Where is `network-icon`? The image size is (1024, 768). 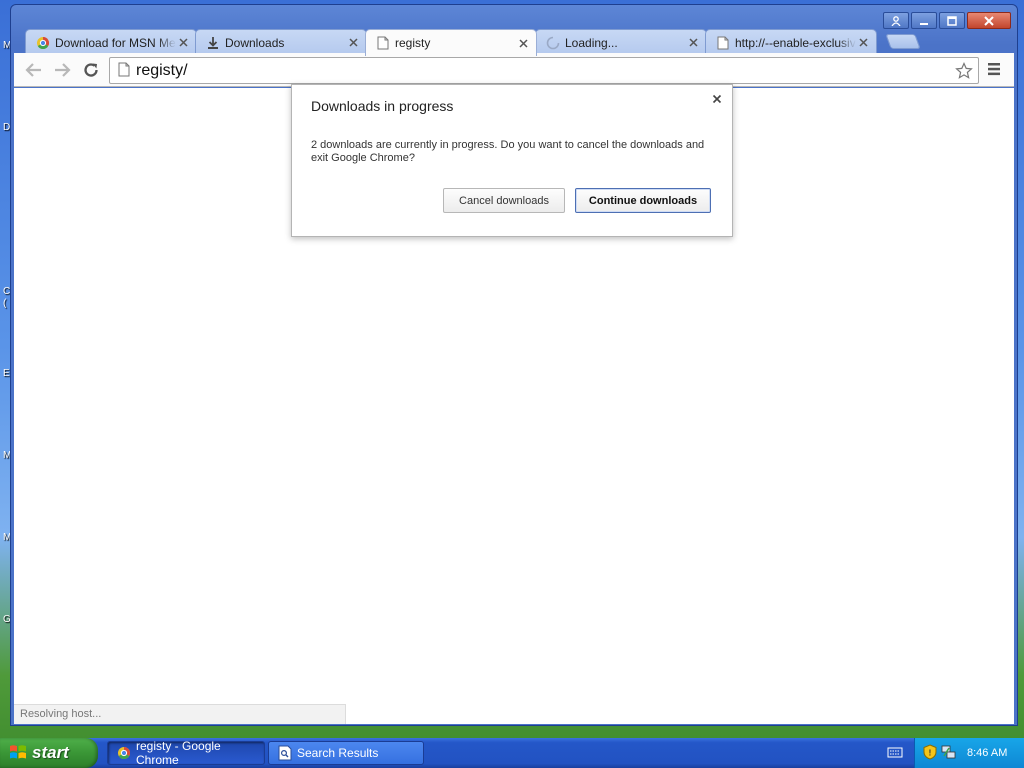
network-icon is located at coordinates (949, 753).